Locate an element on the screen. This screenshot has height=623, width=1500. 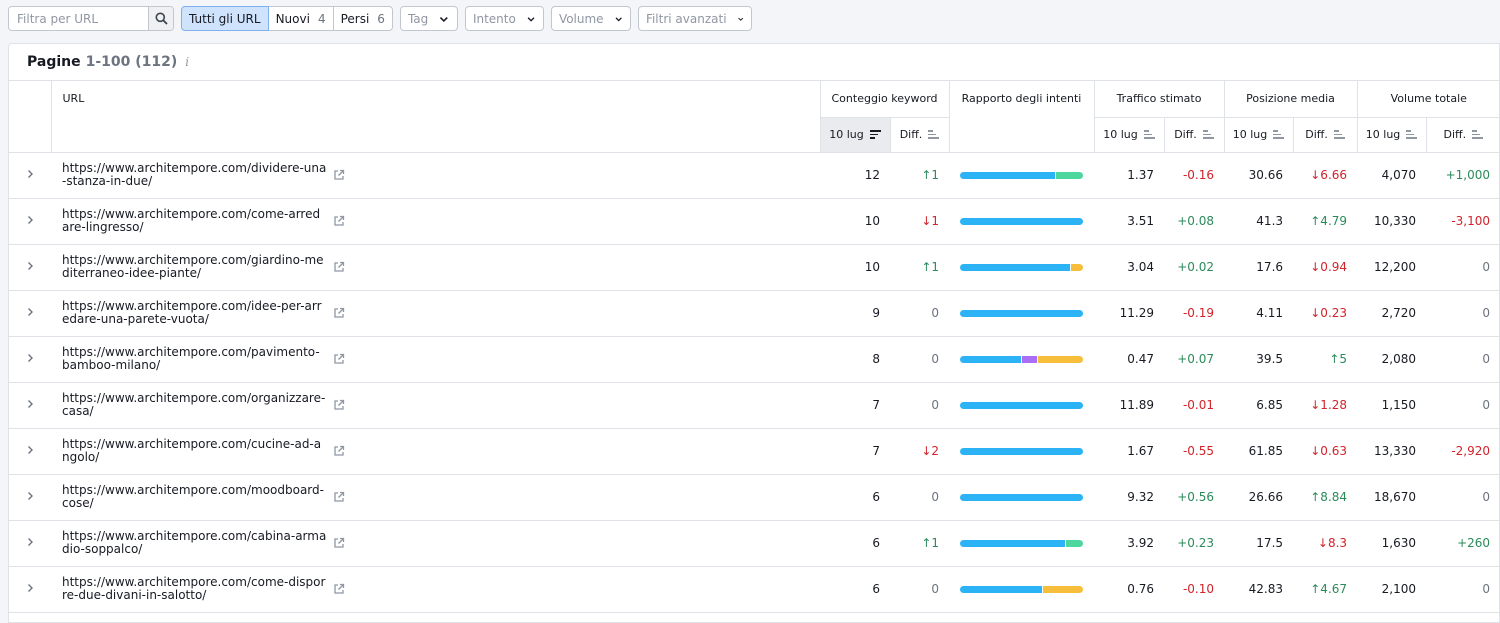
traffic-diff: -0.55 is located at coordinates (1198, 451).